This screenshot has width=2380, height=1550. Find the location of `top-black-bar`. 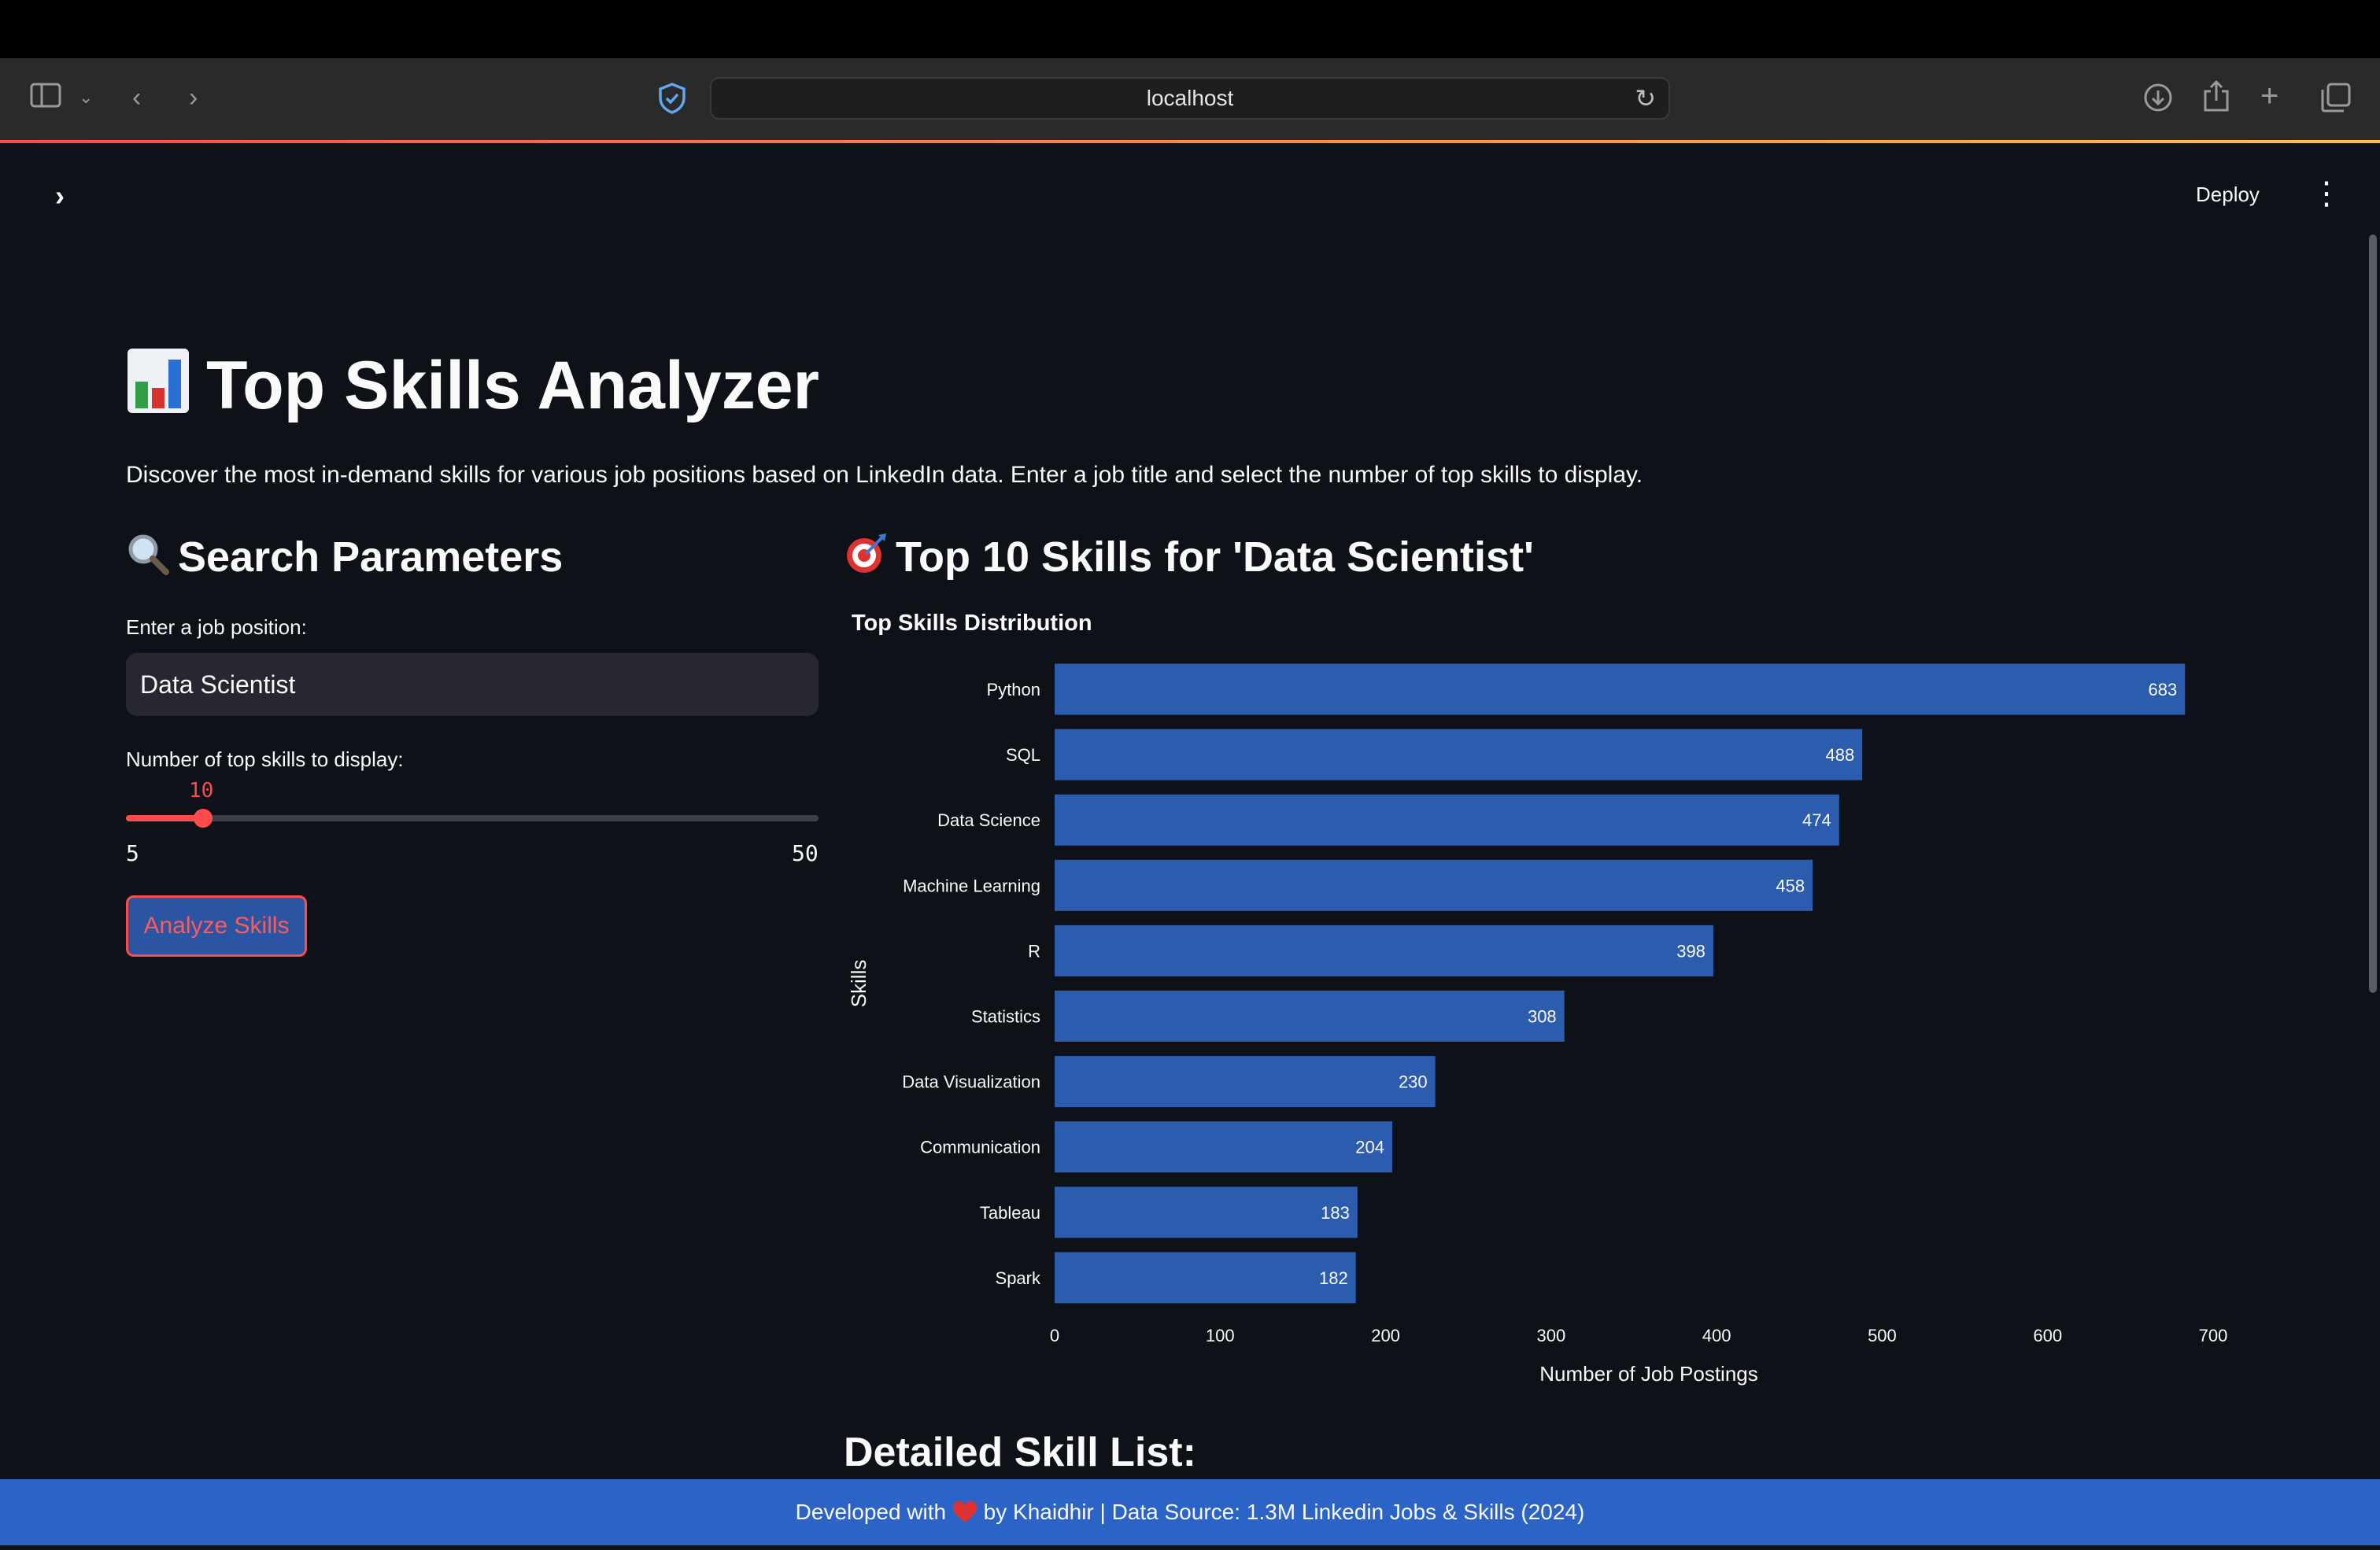

top-black-bar is located at coordinates (1190, 29).